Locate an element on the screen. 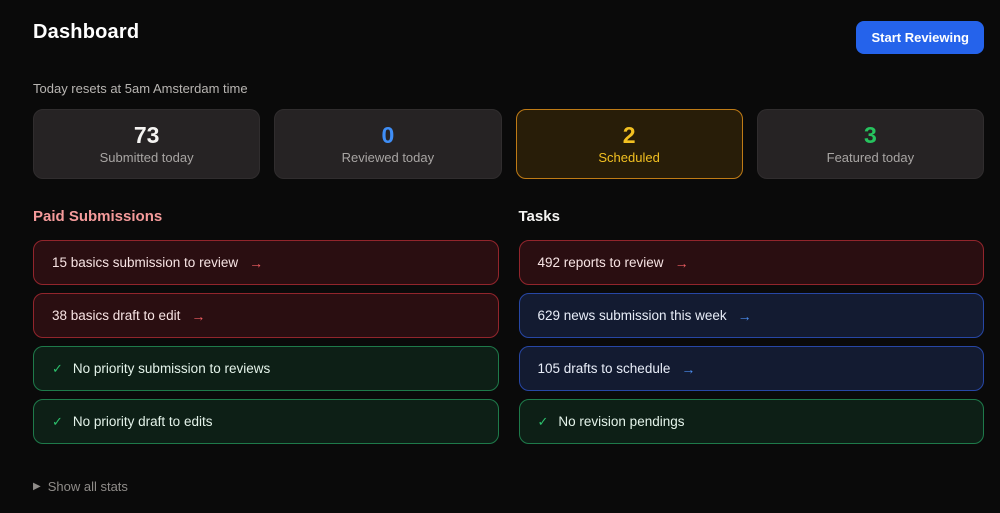 The image size is (1000, 513). stat-card-featured: 3 Featured today is located at coordinates (870, 144).